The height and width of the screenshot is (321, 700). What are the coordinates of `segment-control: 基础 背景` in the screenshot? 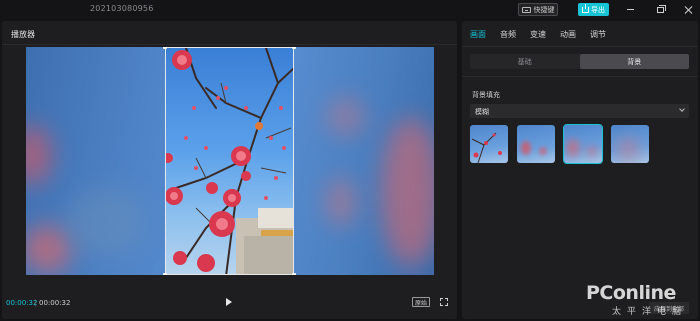 It's located at (579, 61).